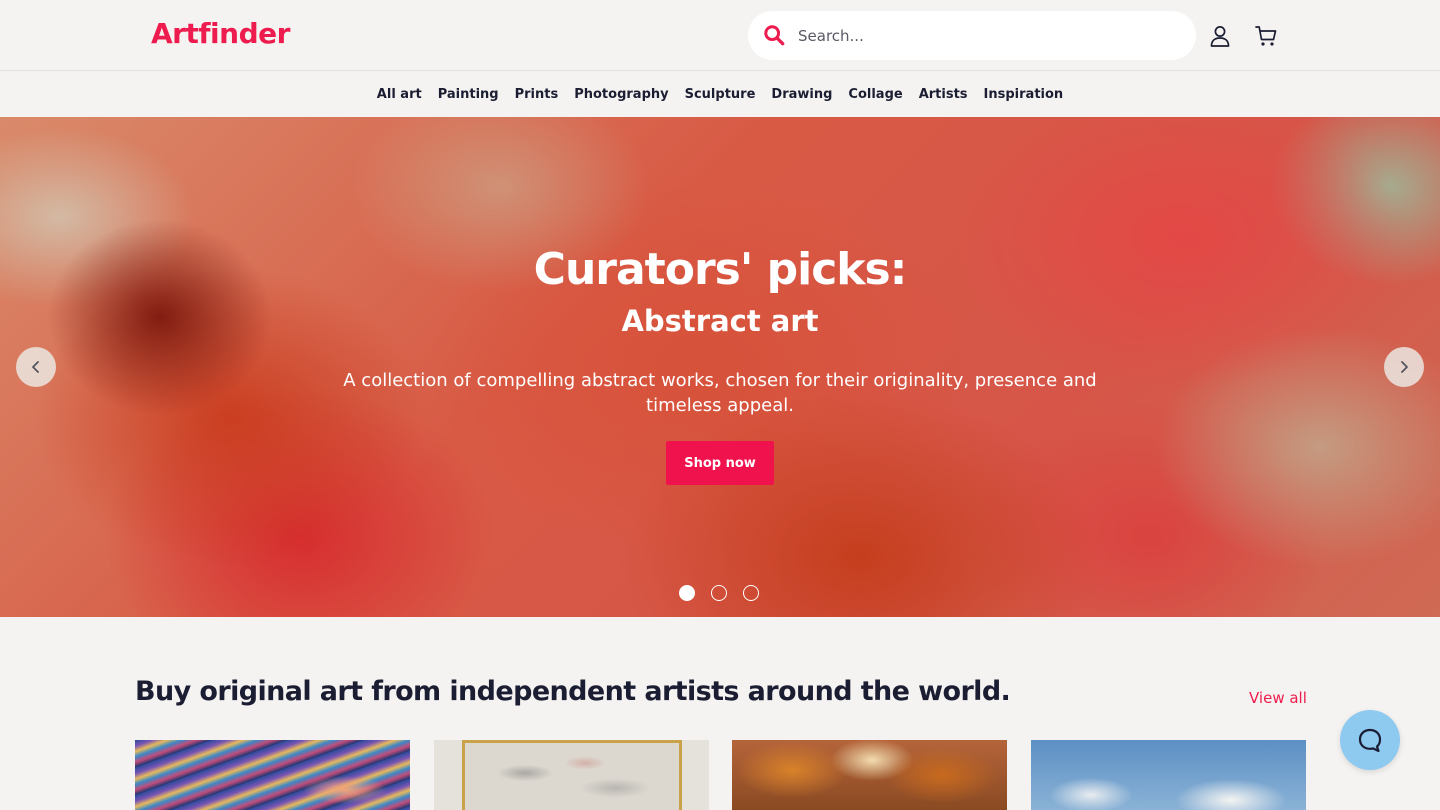 The image size is (1440, 810). I want to click on hero-title: Curators' picks:, so click(720, 269).